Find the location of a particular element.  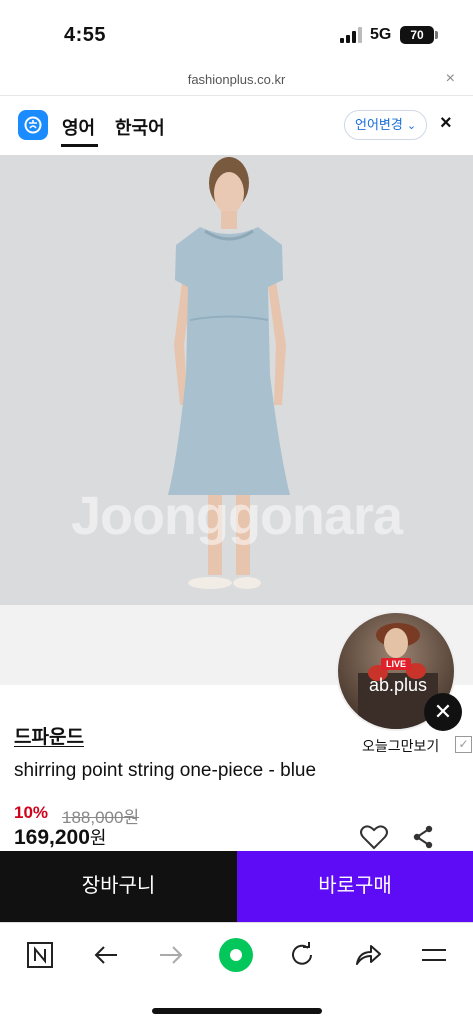

tab-korean: 한국어 is located at coordinates (140, 127).